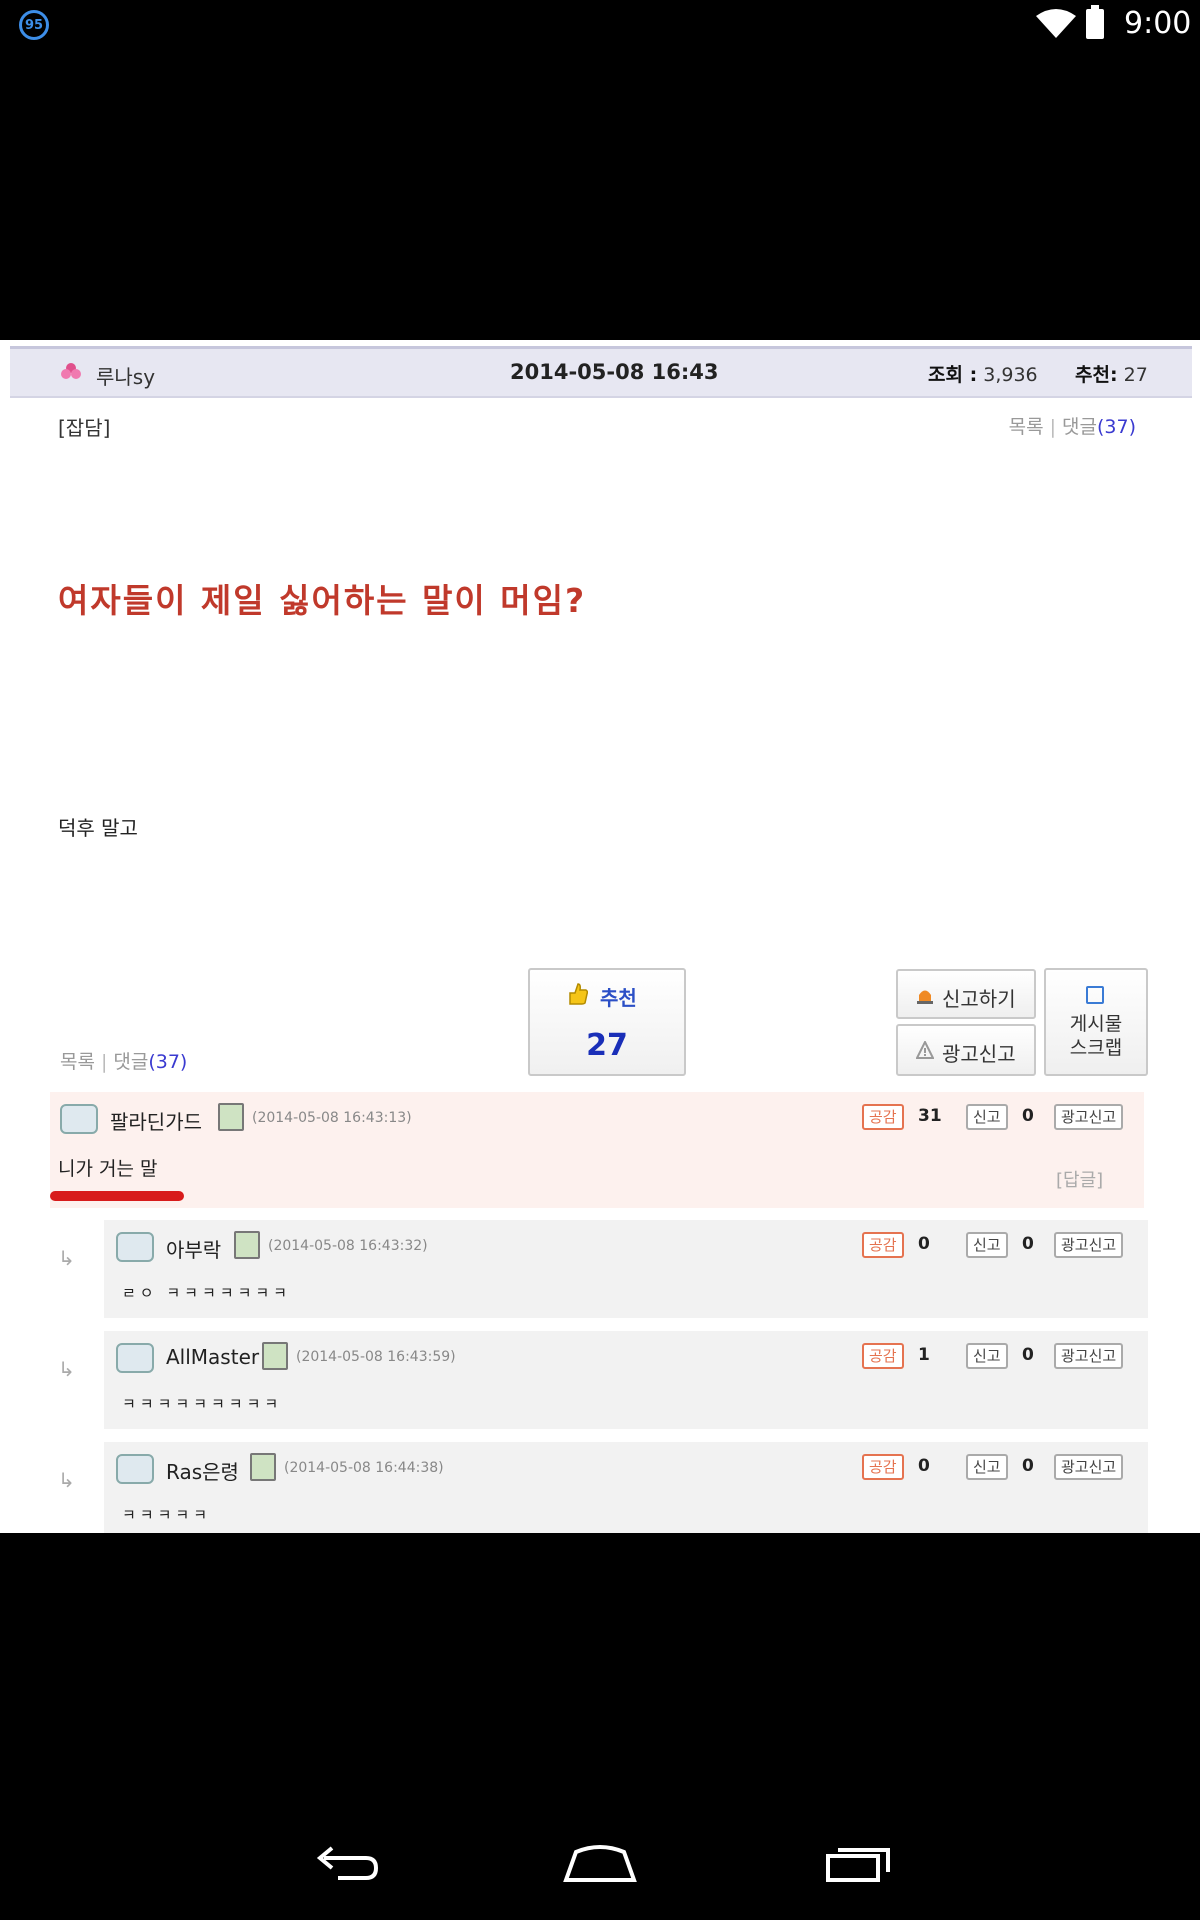 This screenshot has width=1200, height=1920. I want to click on navigation-bar, so click(600, 1870).